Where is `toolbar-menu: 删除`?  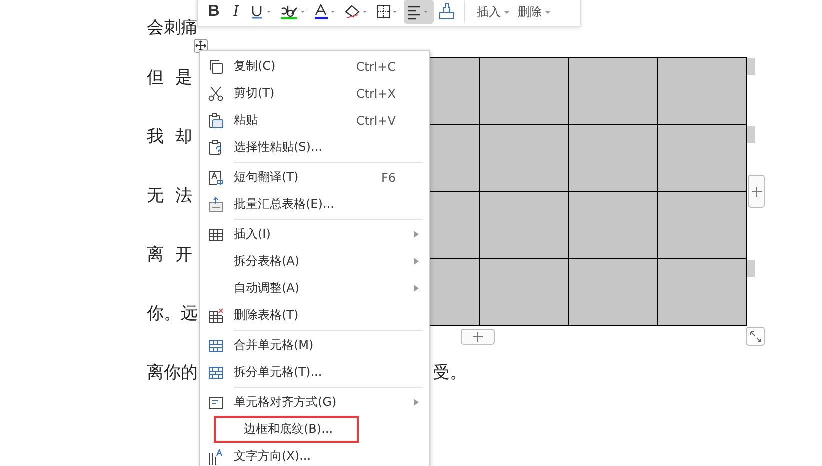
toolbar-menu: 删除 is located at coordinates (534, 12).